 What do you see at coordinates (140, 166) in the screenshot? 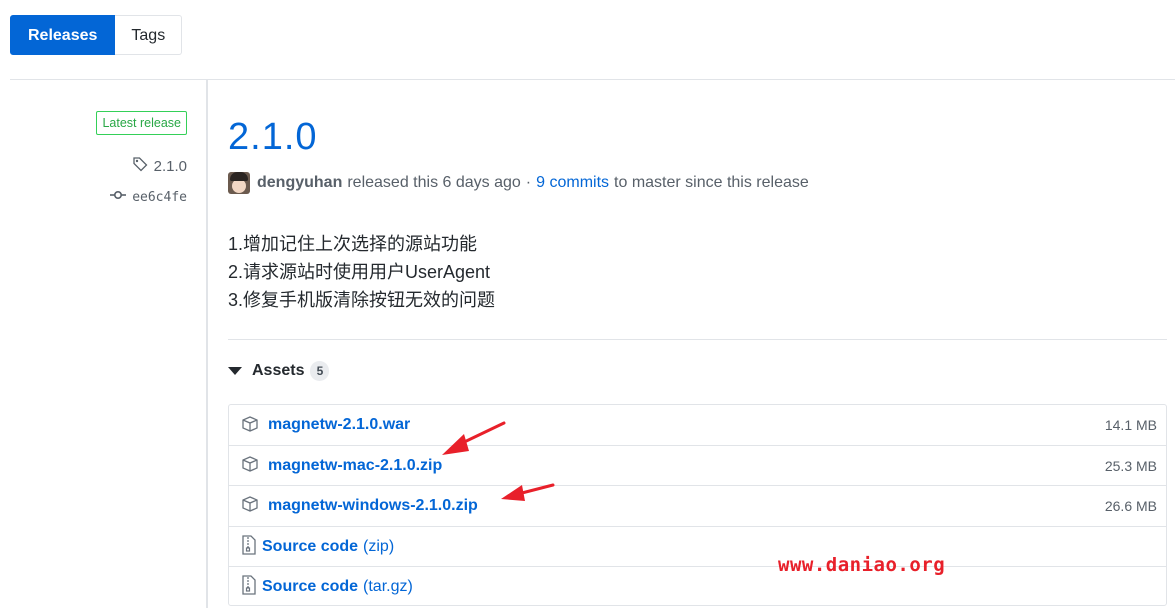
I see `tag-icon` at bounding box center [140, 166].